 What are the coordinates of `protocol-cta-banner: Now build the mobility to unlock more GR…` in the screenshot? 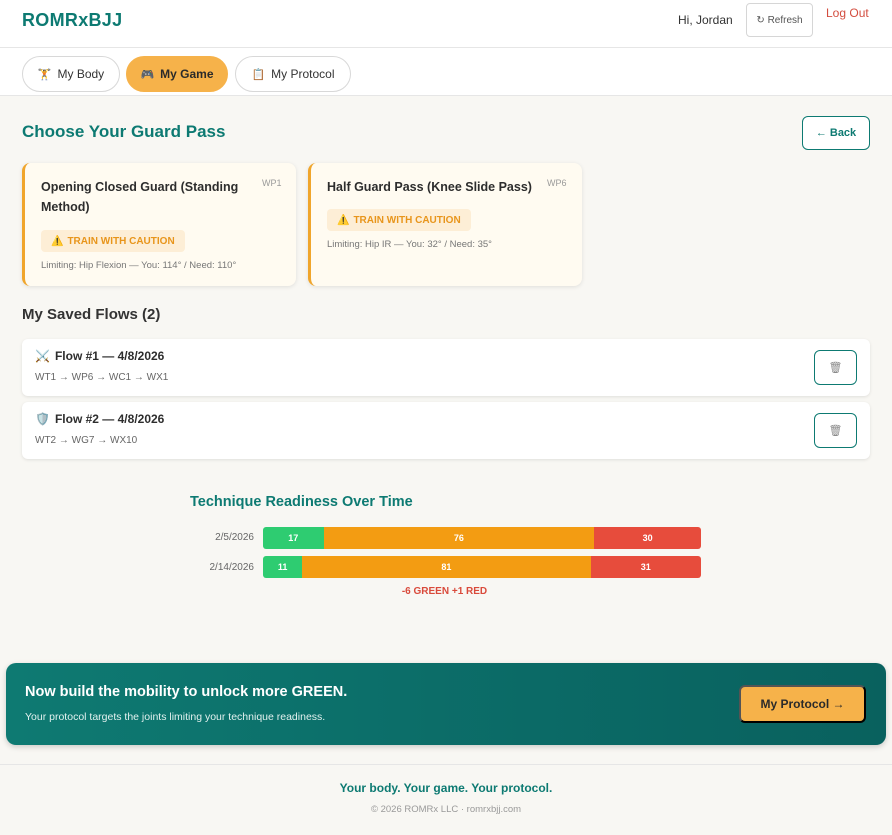 It's located at (446, 704).